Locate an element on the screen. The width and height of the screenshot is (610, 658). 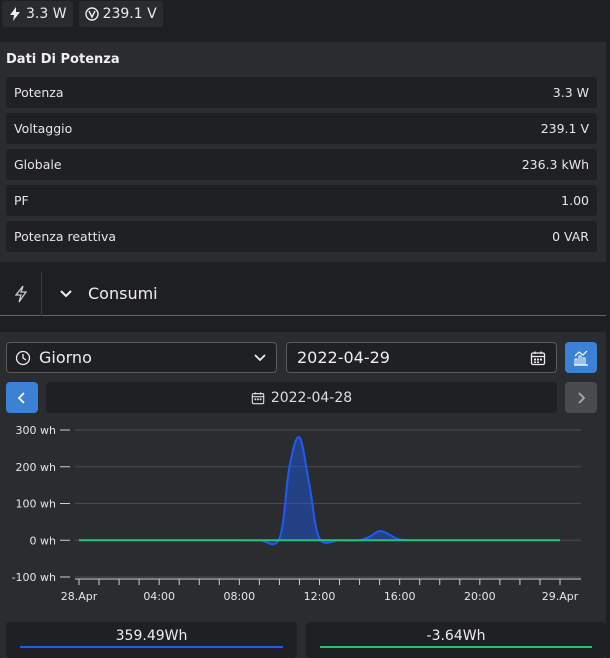
row-label: Globale is located at coordinates (38, 164).